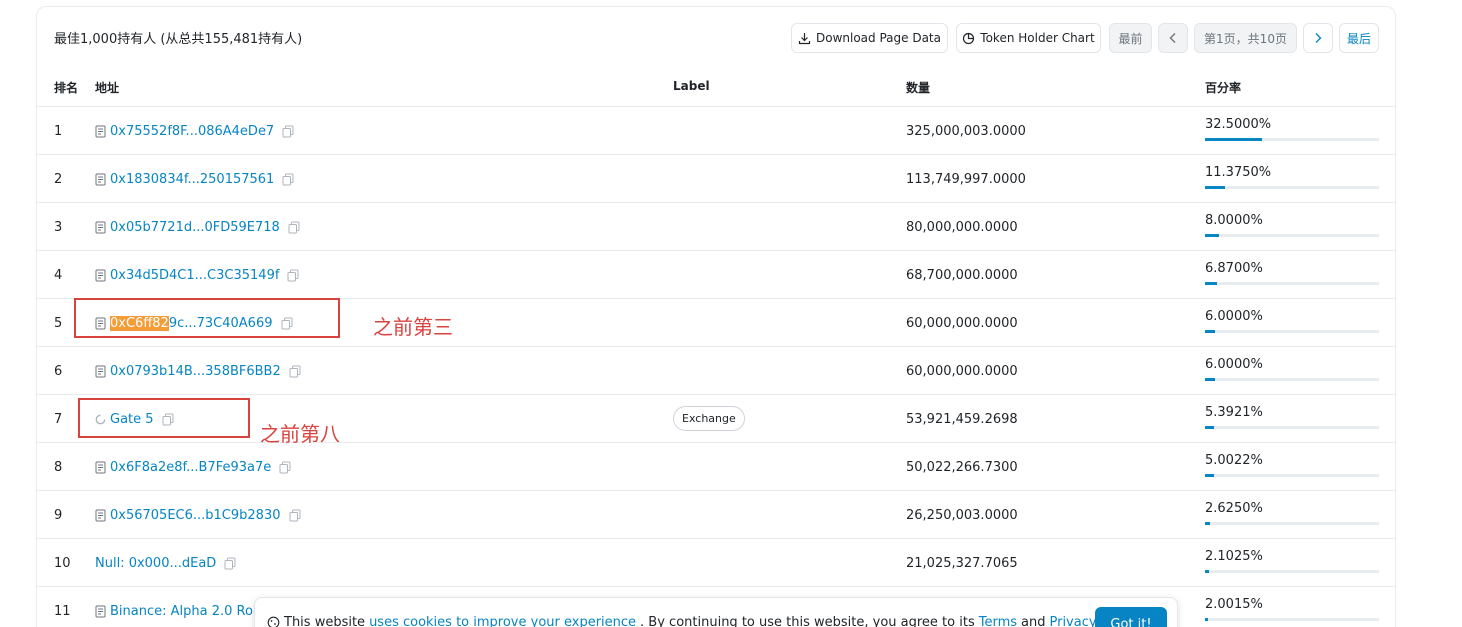  I want to click on percent-value: 2.6250%, so click(1234, 508).